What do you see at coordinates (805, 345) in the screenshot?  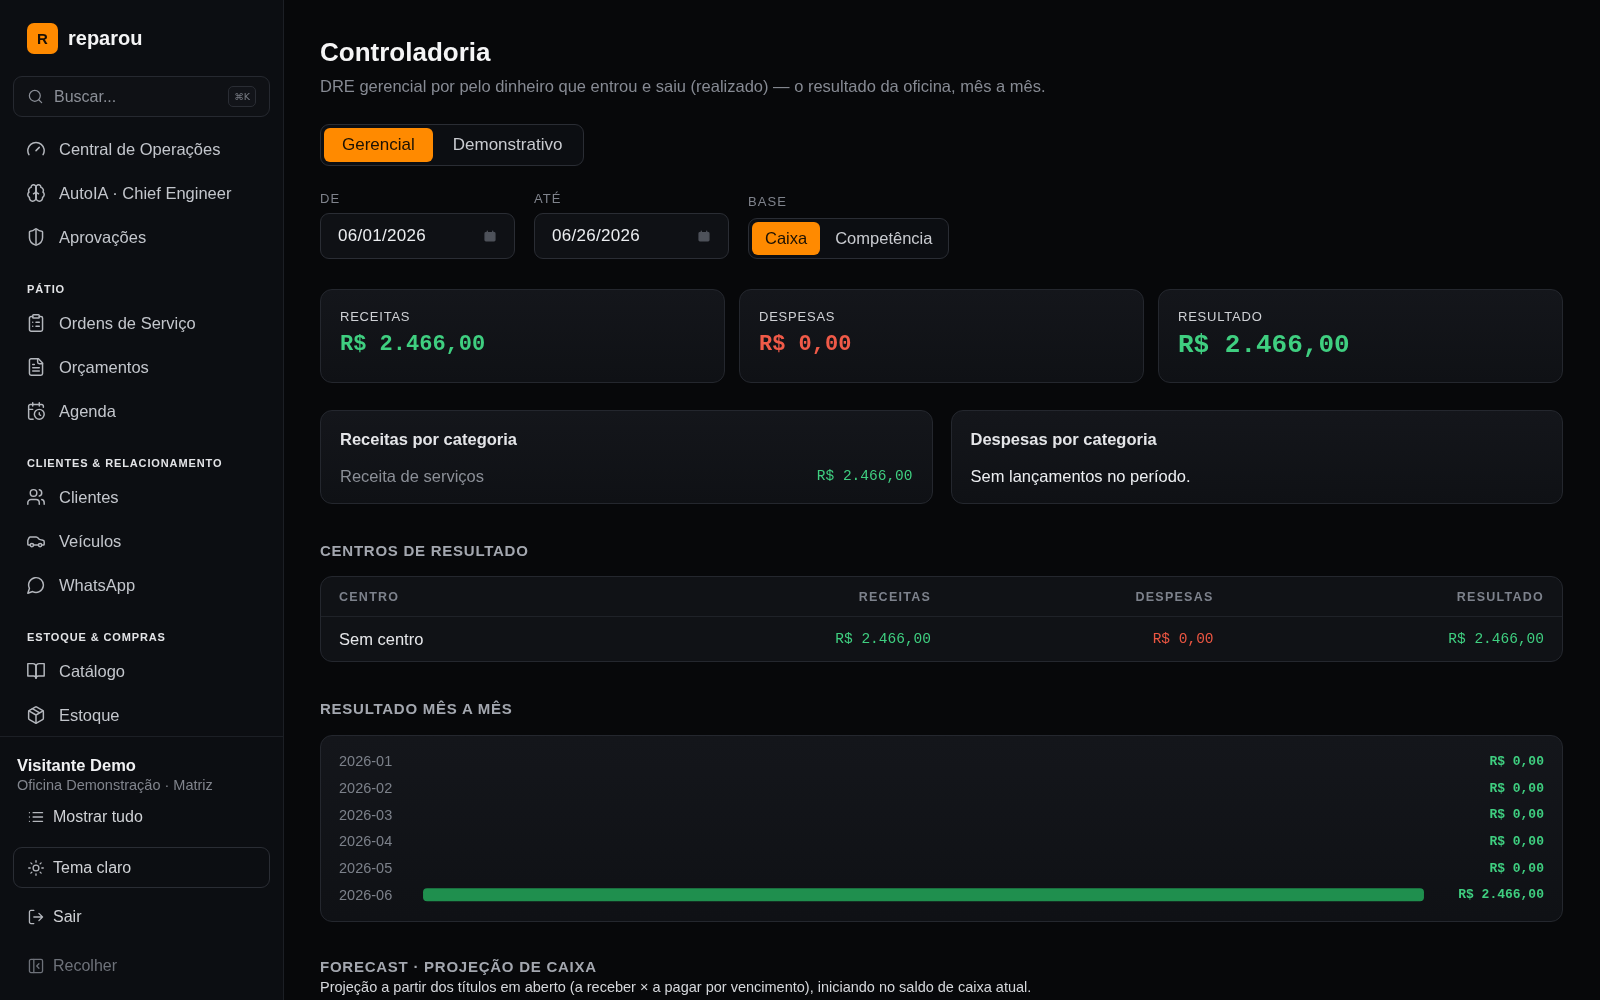 I see `stat-value: R$ 0,00` at bounding box center [805, 345].